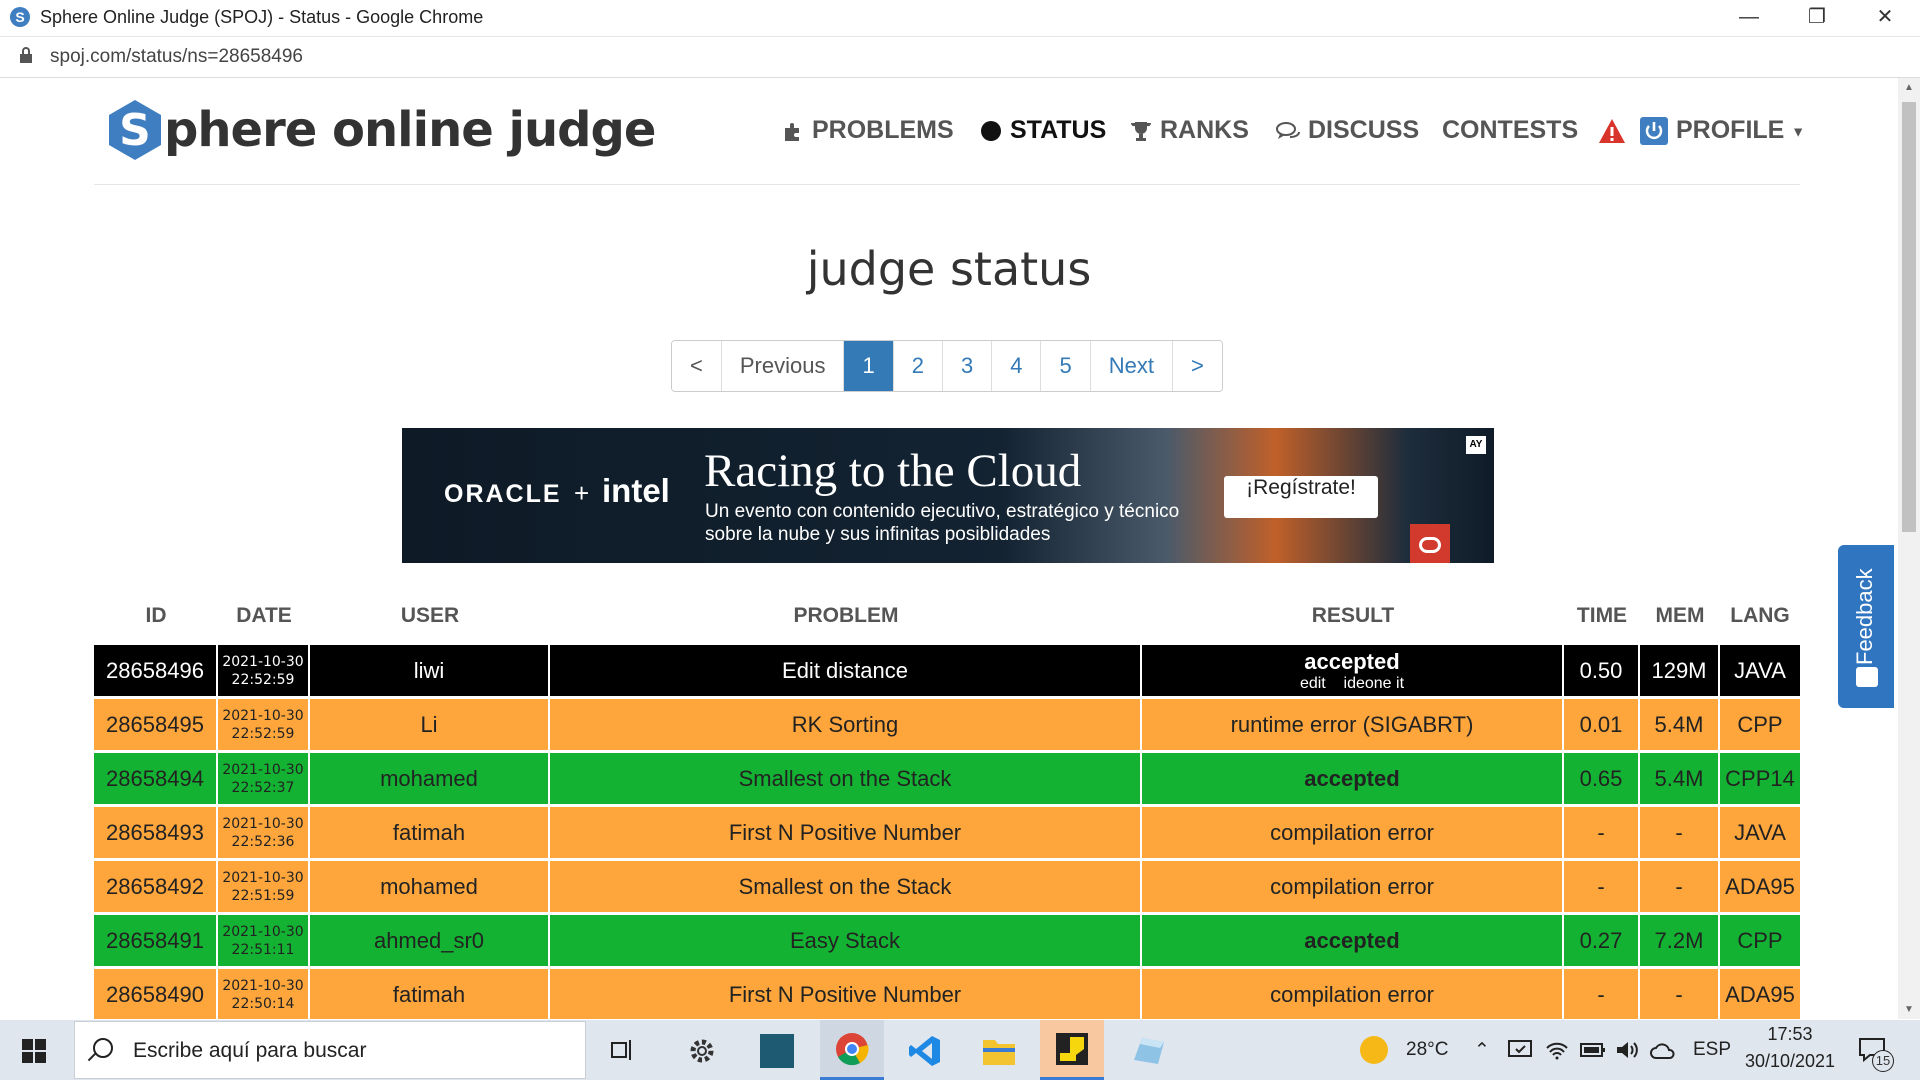 This screenshot has height=1080, width=1920. What do you see at coordinates (623, 1050) in the screenshot?
I see `task-view-icon` at bounding box center [623, 1050].